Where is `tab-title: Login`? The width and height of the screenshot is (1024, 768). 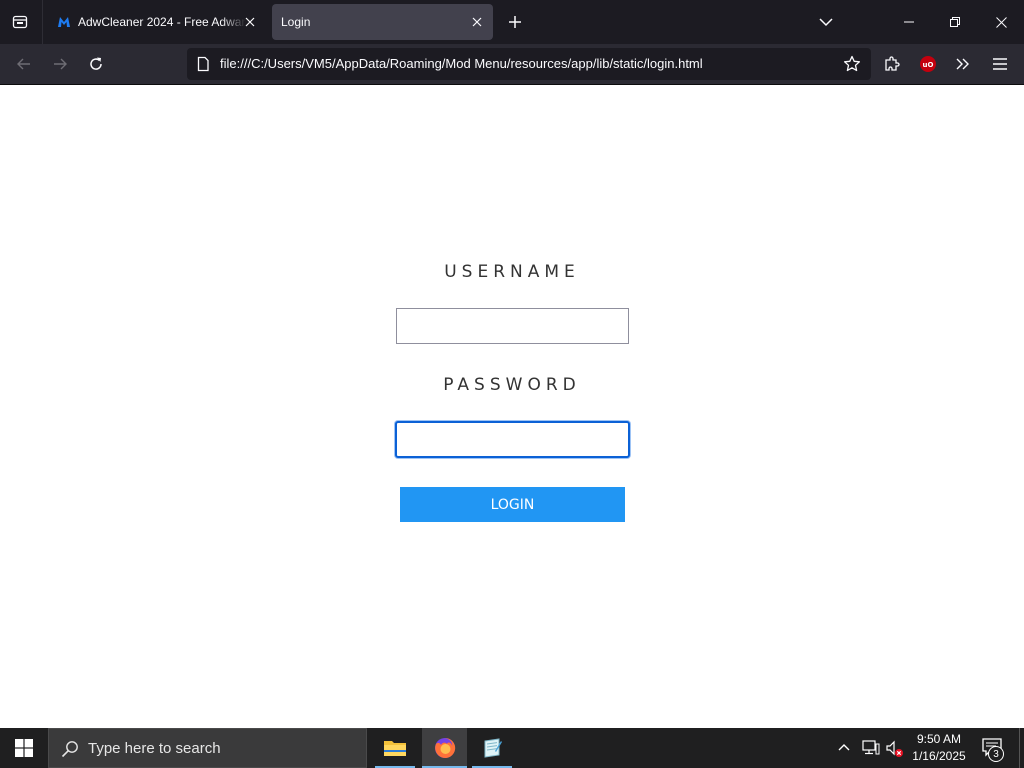
tab-title: Login is located at coordinates (296, 22).